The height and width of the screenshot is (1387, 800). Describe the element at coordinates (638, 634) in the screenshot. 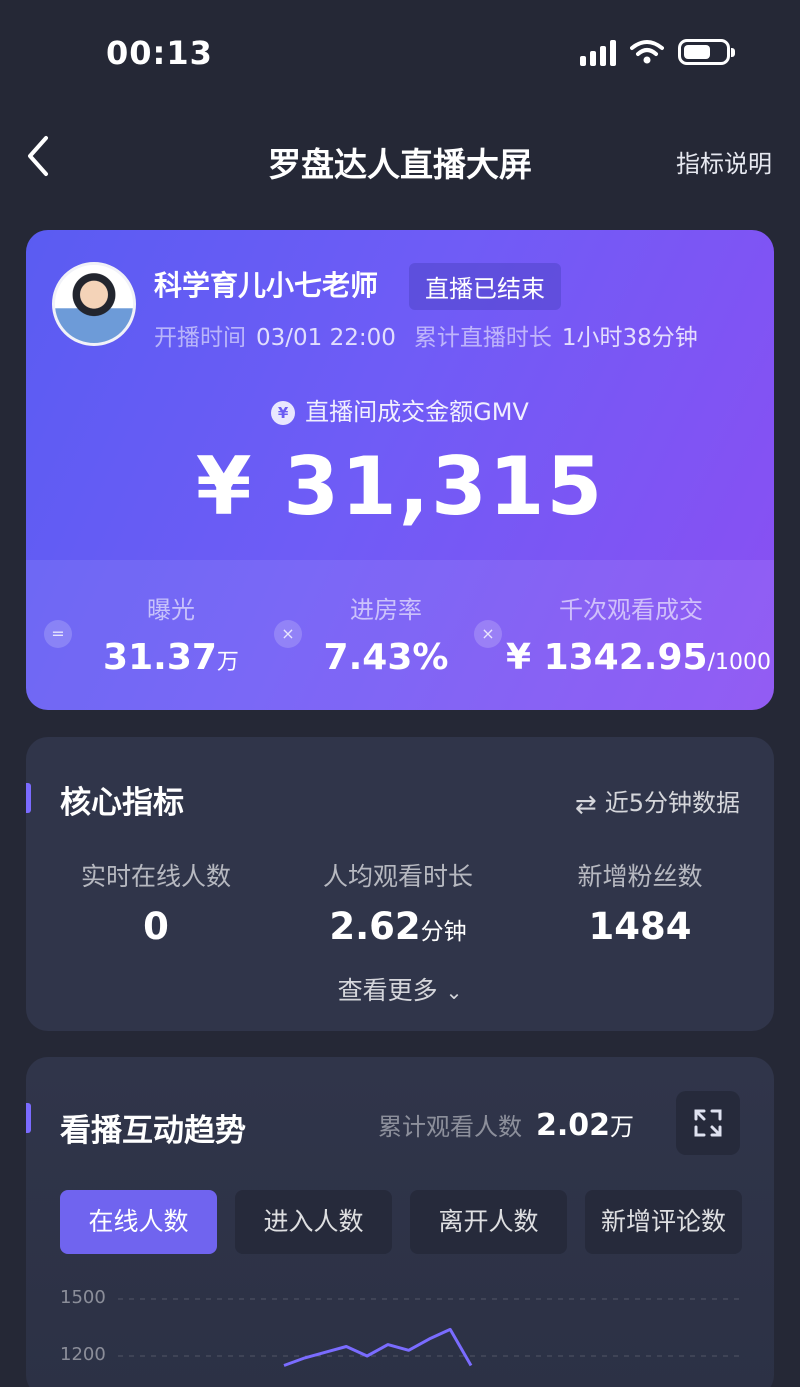

I see `stat-gpm: 千次观看成交 ¥ 1342.95/1000` at that location.